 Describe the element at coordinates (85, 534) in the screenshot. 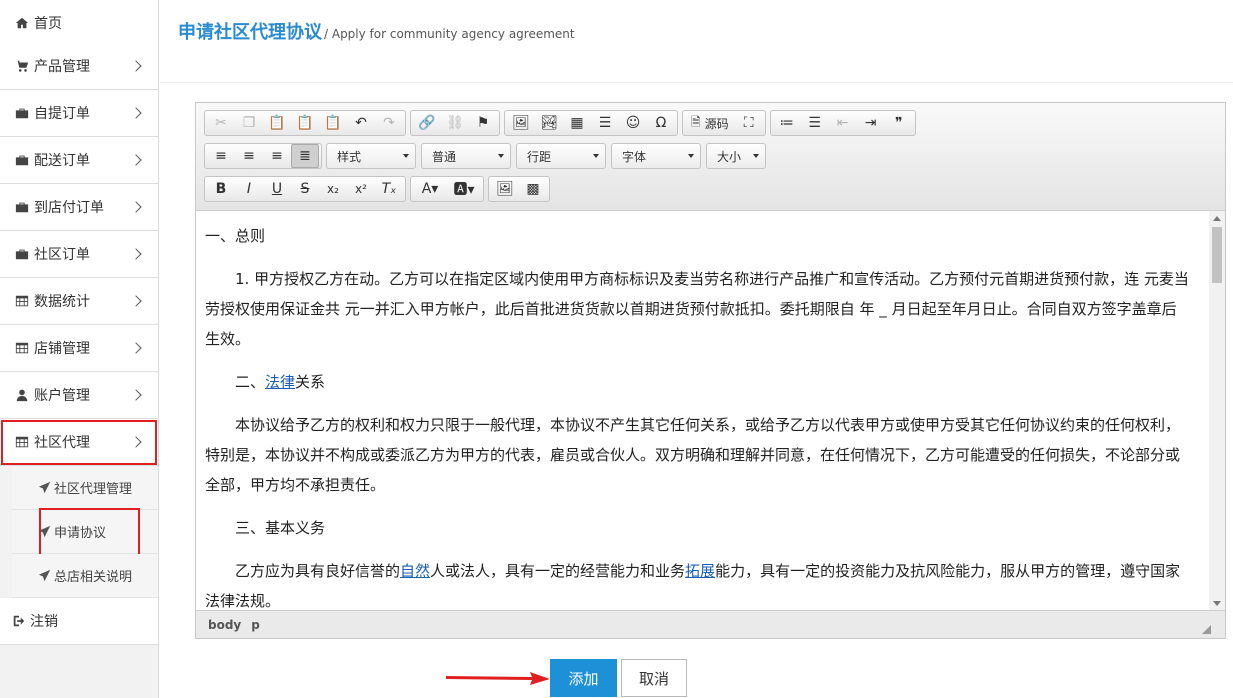

I see `sidebar-subitem-apply-agreement: 申请协议` at that location.